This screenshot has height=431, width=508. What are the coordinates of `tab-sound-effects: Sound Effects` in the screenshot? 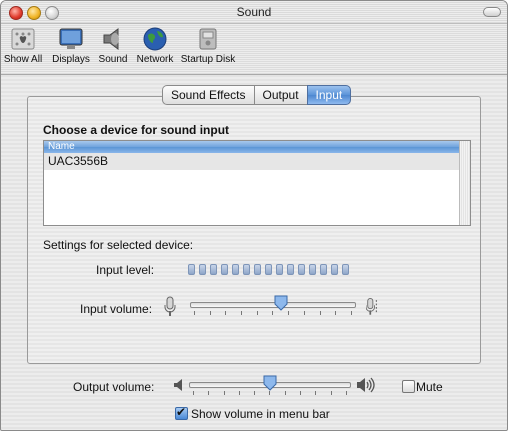 It's located at (208, 95).